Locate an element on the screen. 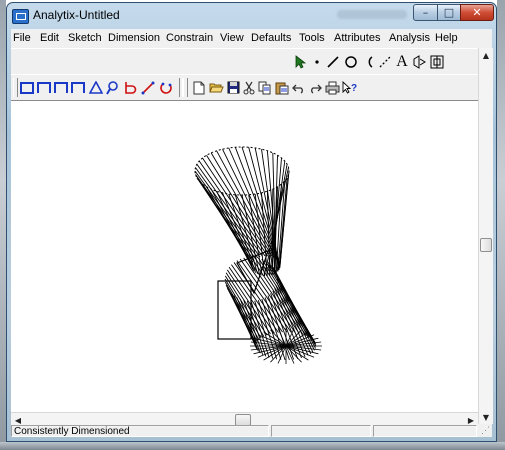 This screenshot has height=450, width=505. app-icon is located at coordinates (20, 16).